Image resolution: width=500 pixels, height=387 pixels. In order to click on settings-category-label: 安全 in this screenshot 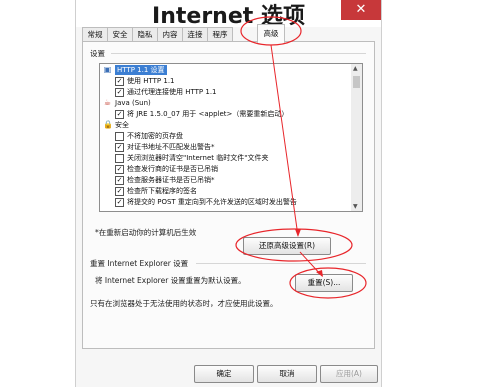, I will do `click(122, 125)`.